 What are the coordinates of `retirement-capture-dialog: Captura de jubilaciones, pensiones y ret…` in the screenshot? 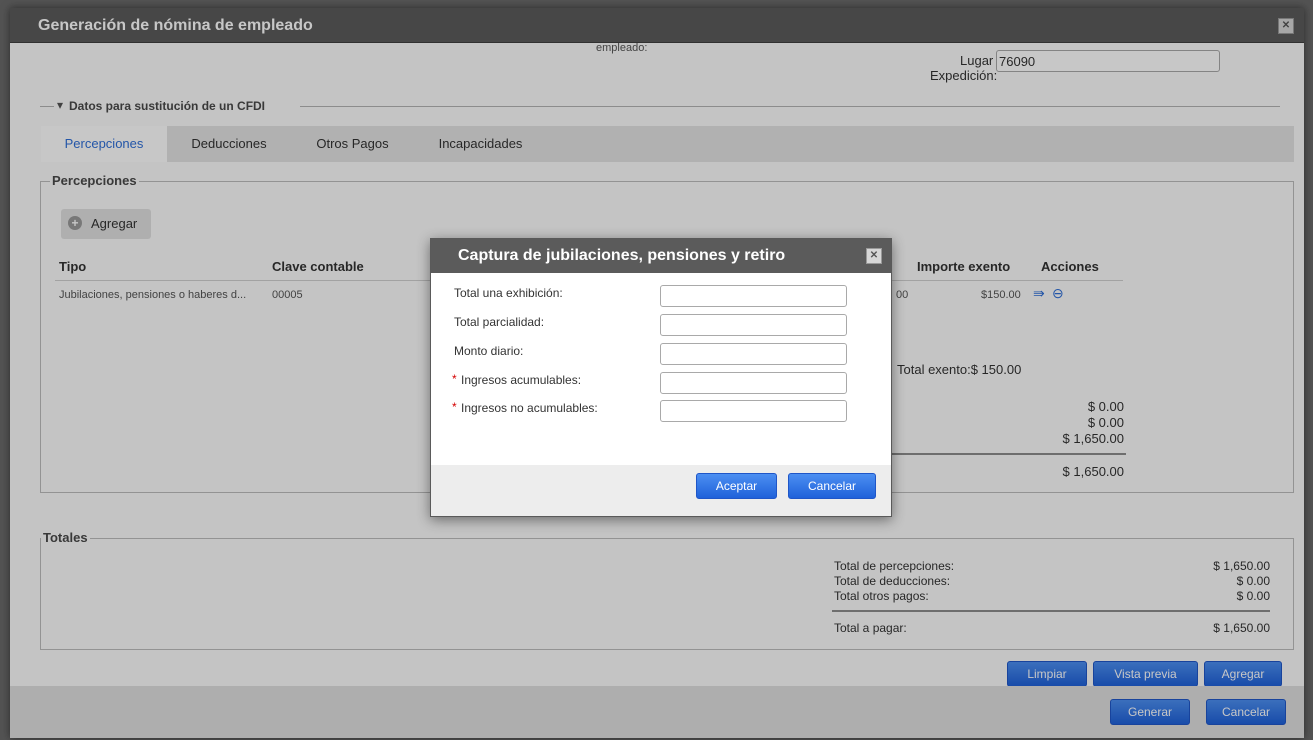 It's located at (661, 377).